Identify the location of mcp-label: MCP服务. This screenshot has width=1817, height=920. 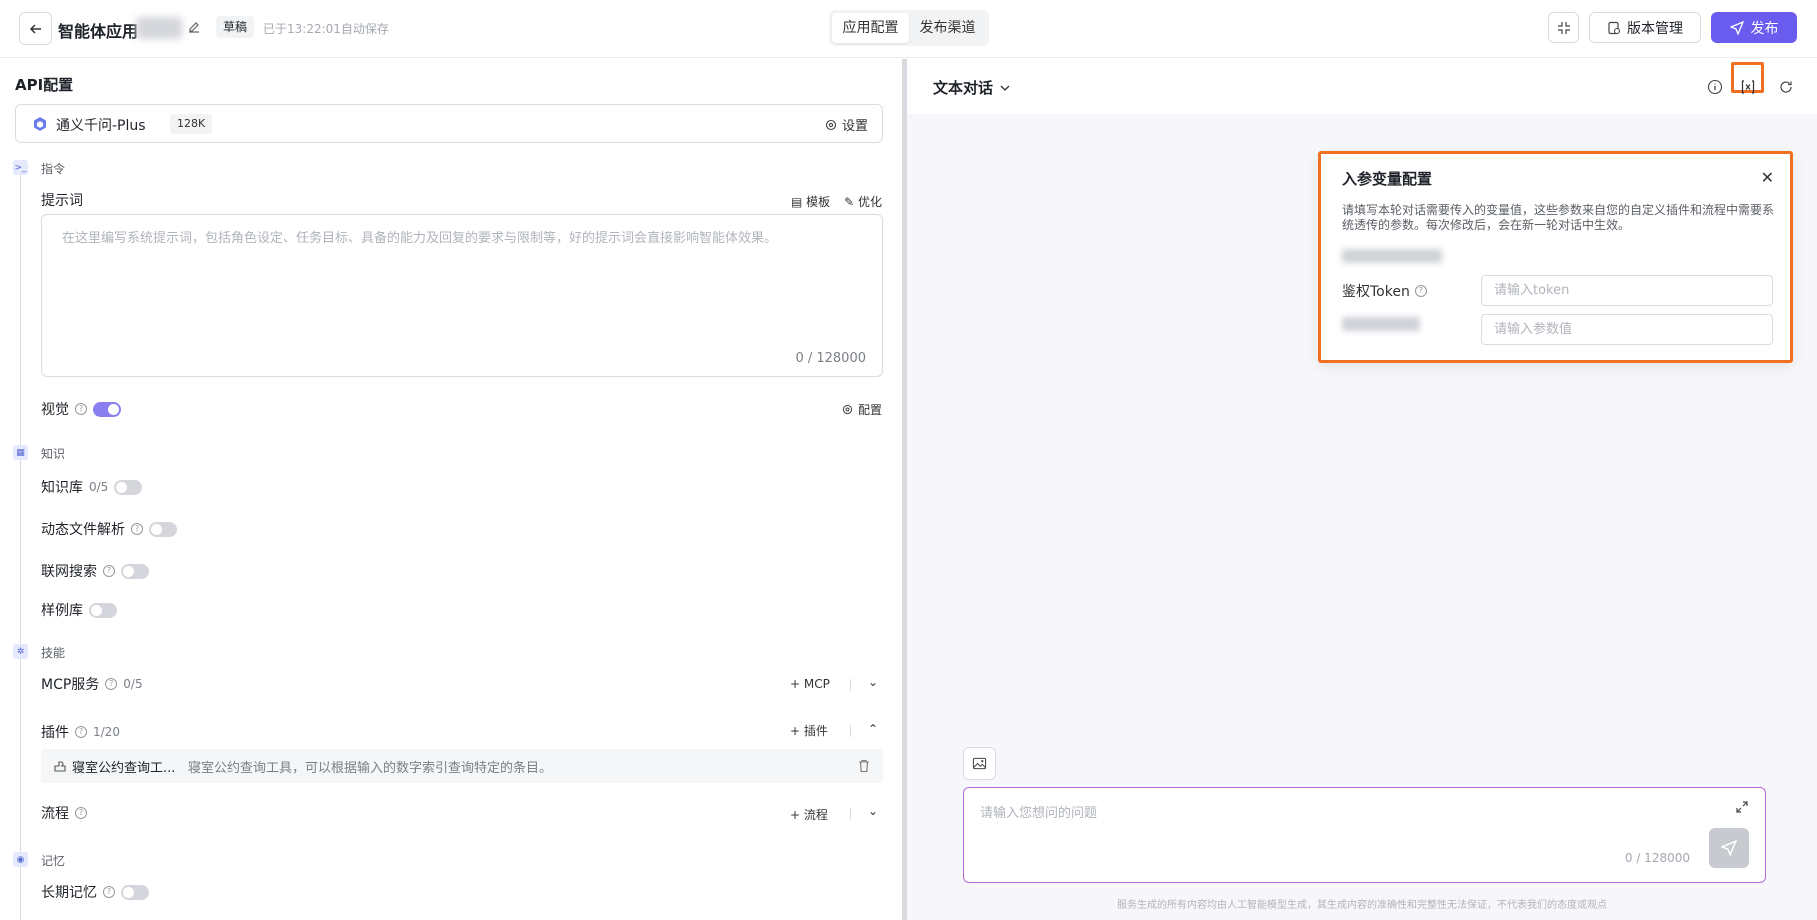
(70, 685).